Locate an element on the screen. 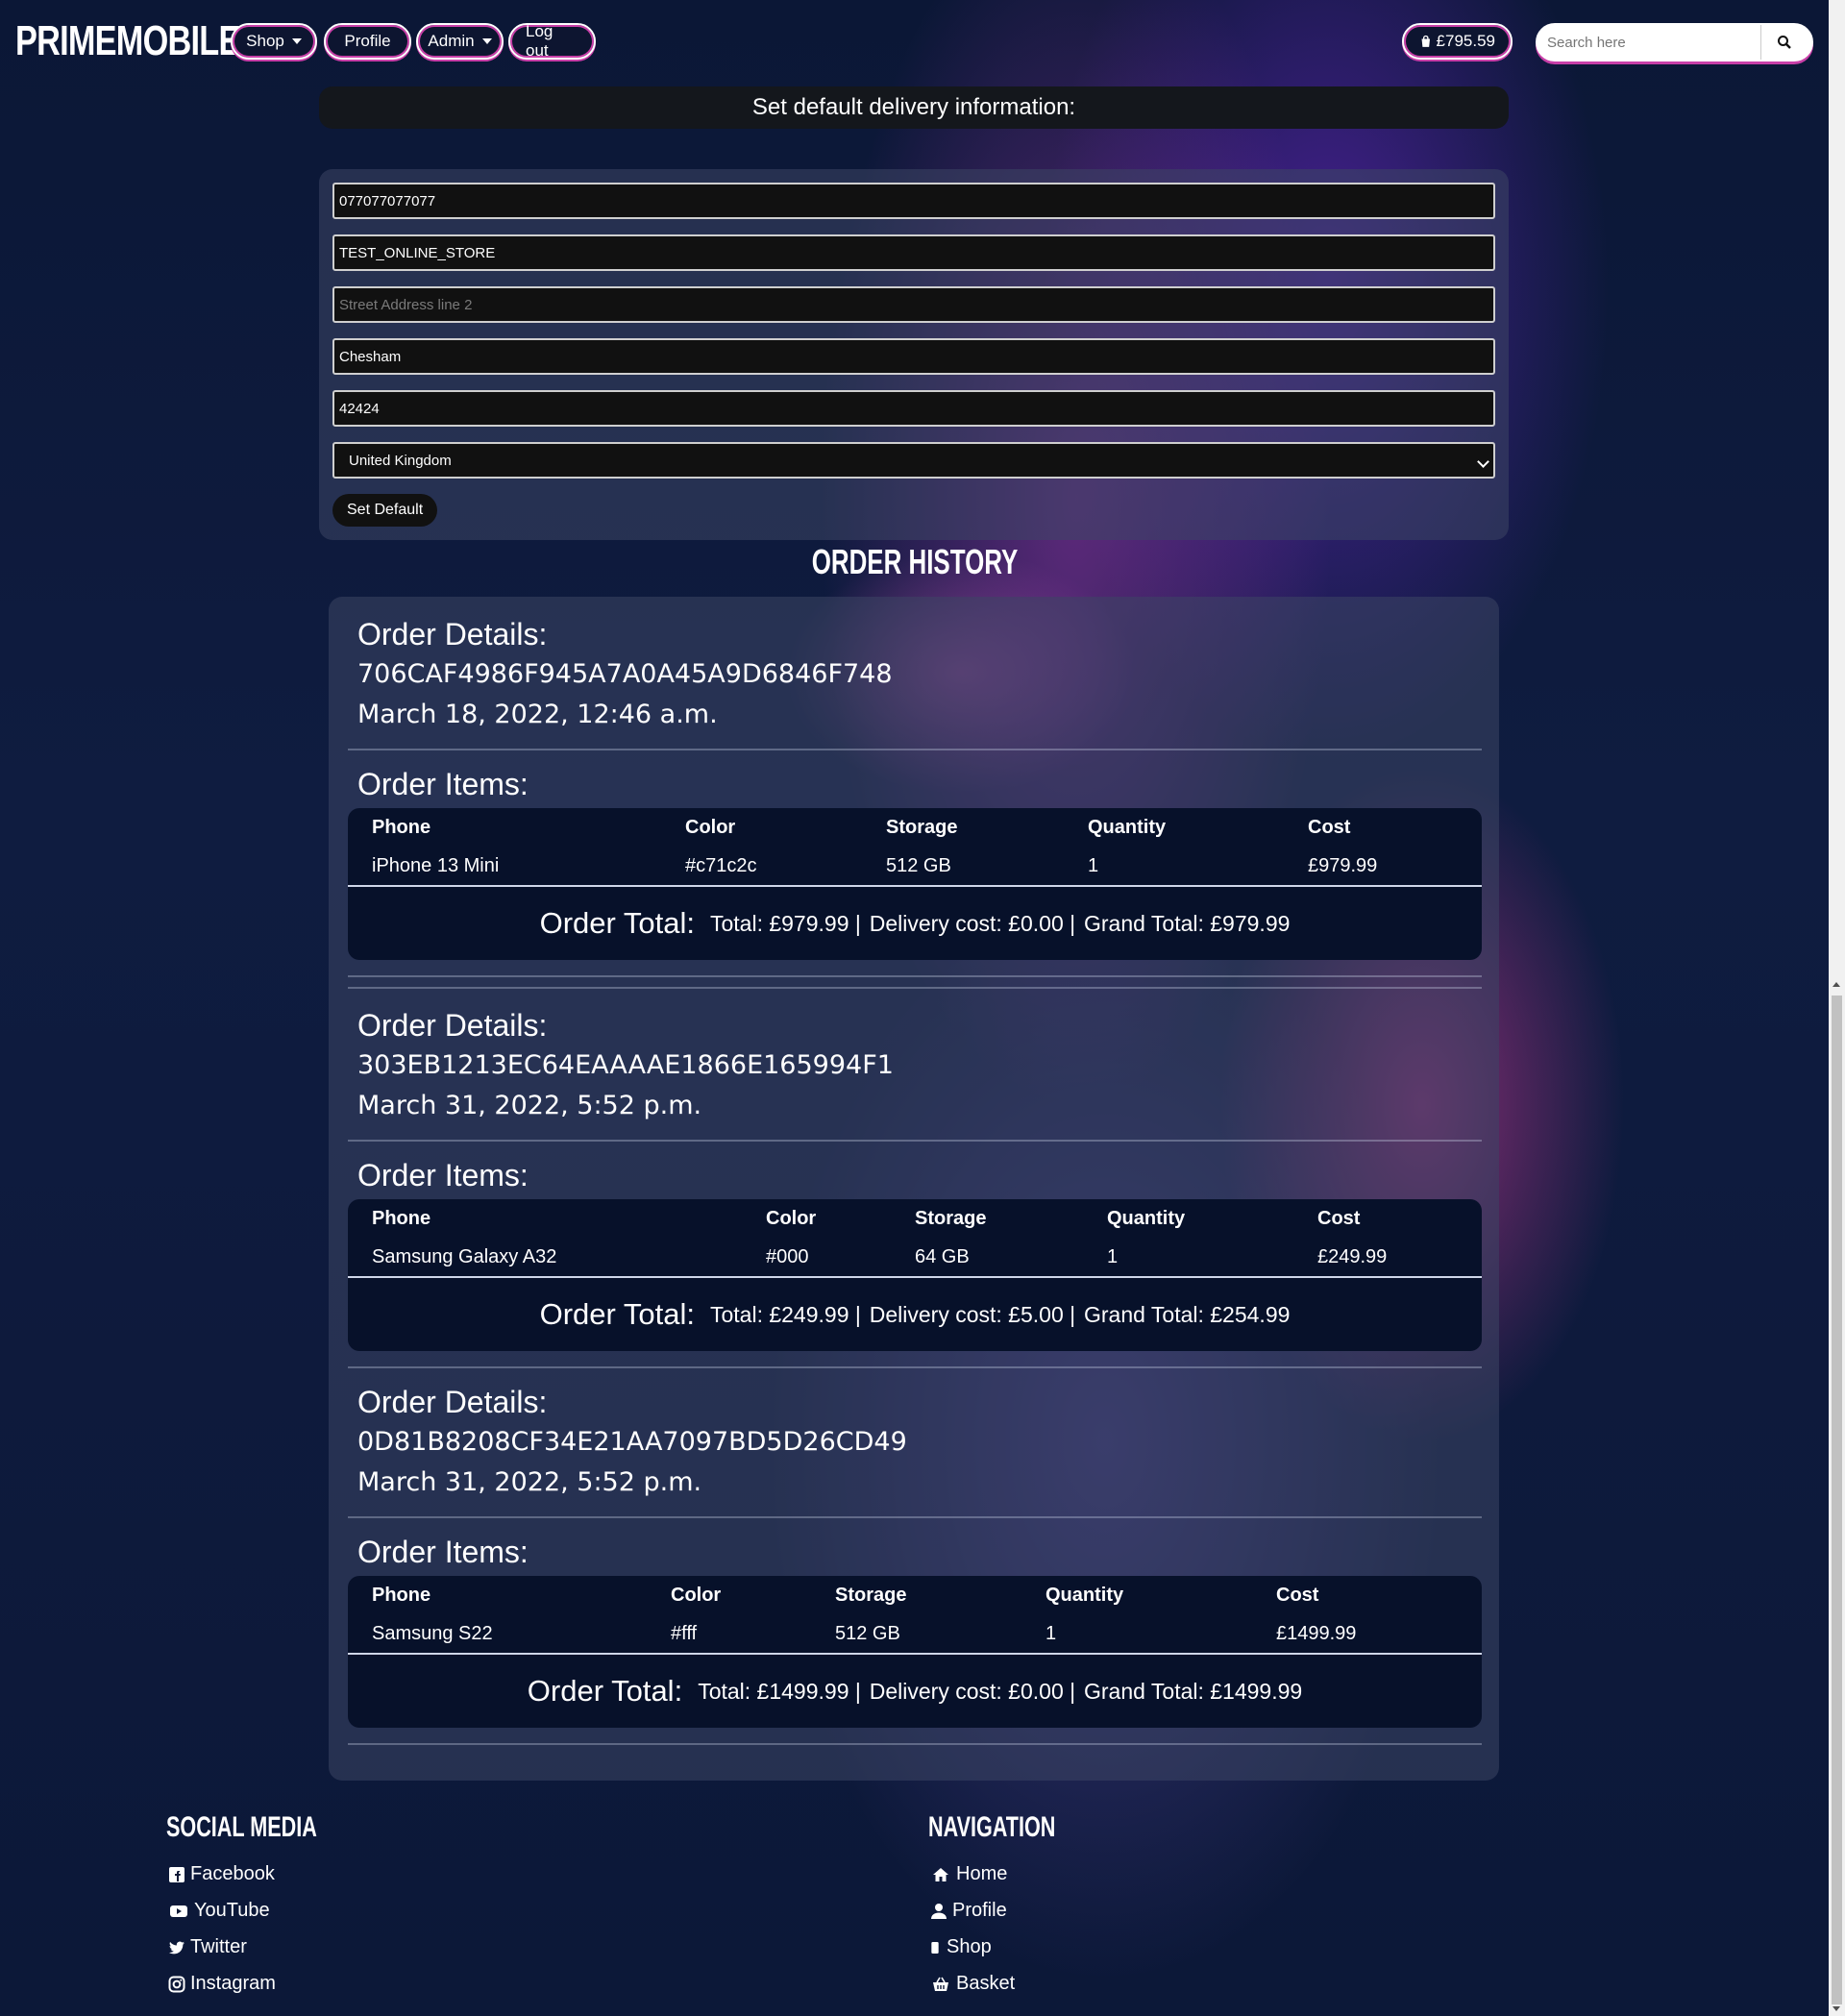 This screenshot has width=1845, height=2016. social-media-heading: SOCIAL MEDIA is located at coordinates (242, 1827).